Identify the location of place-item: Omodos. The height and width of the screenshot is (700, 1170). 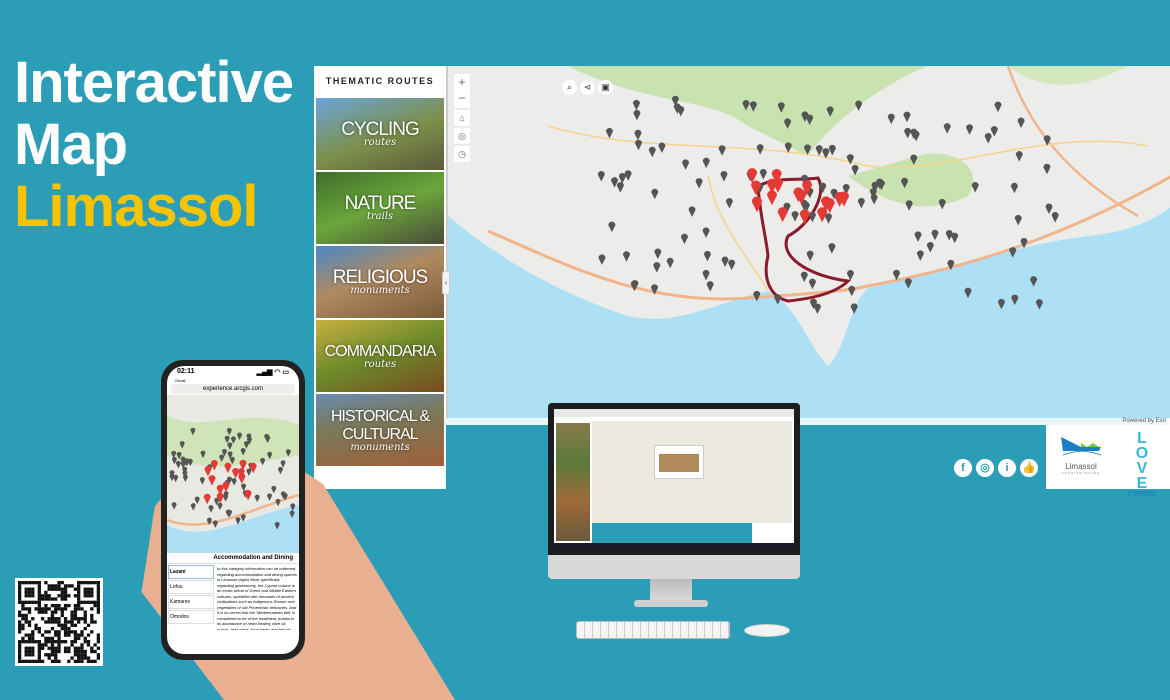
(191, 617).